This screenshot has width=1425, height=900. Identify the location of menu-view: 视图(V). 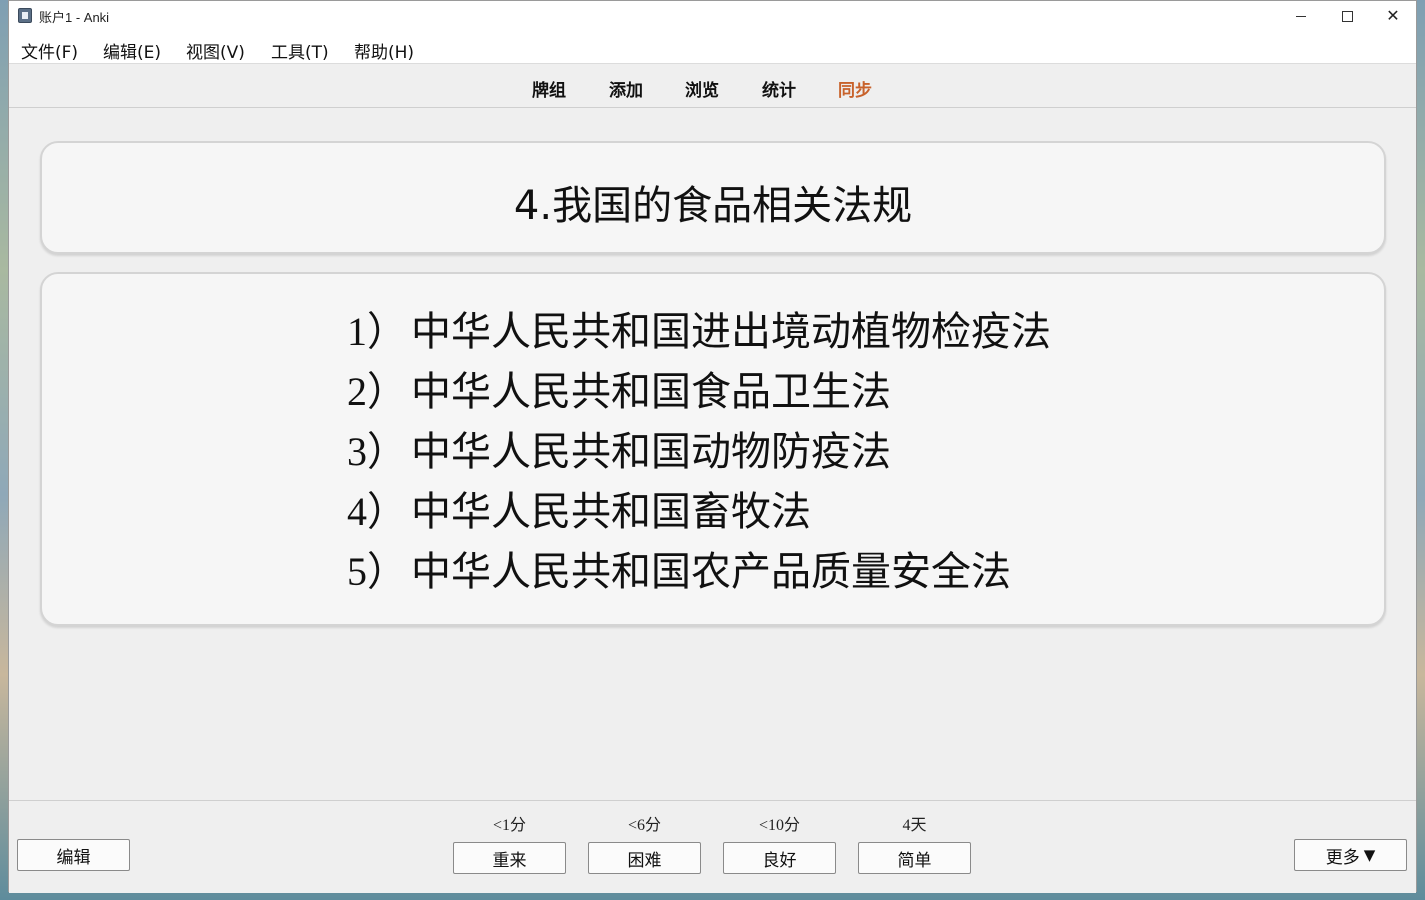
(215, 50).